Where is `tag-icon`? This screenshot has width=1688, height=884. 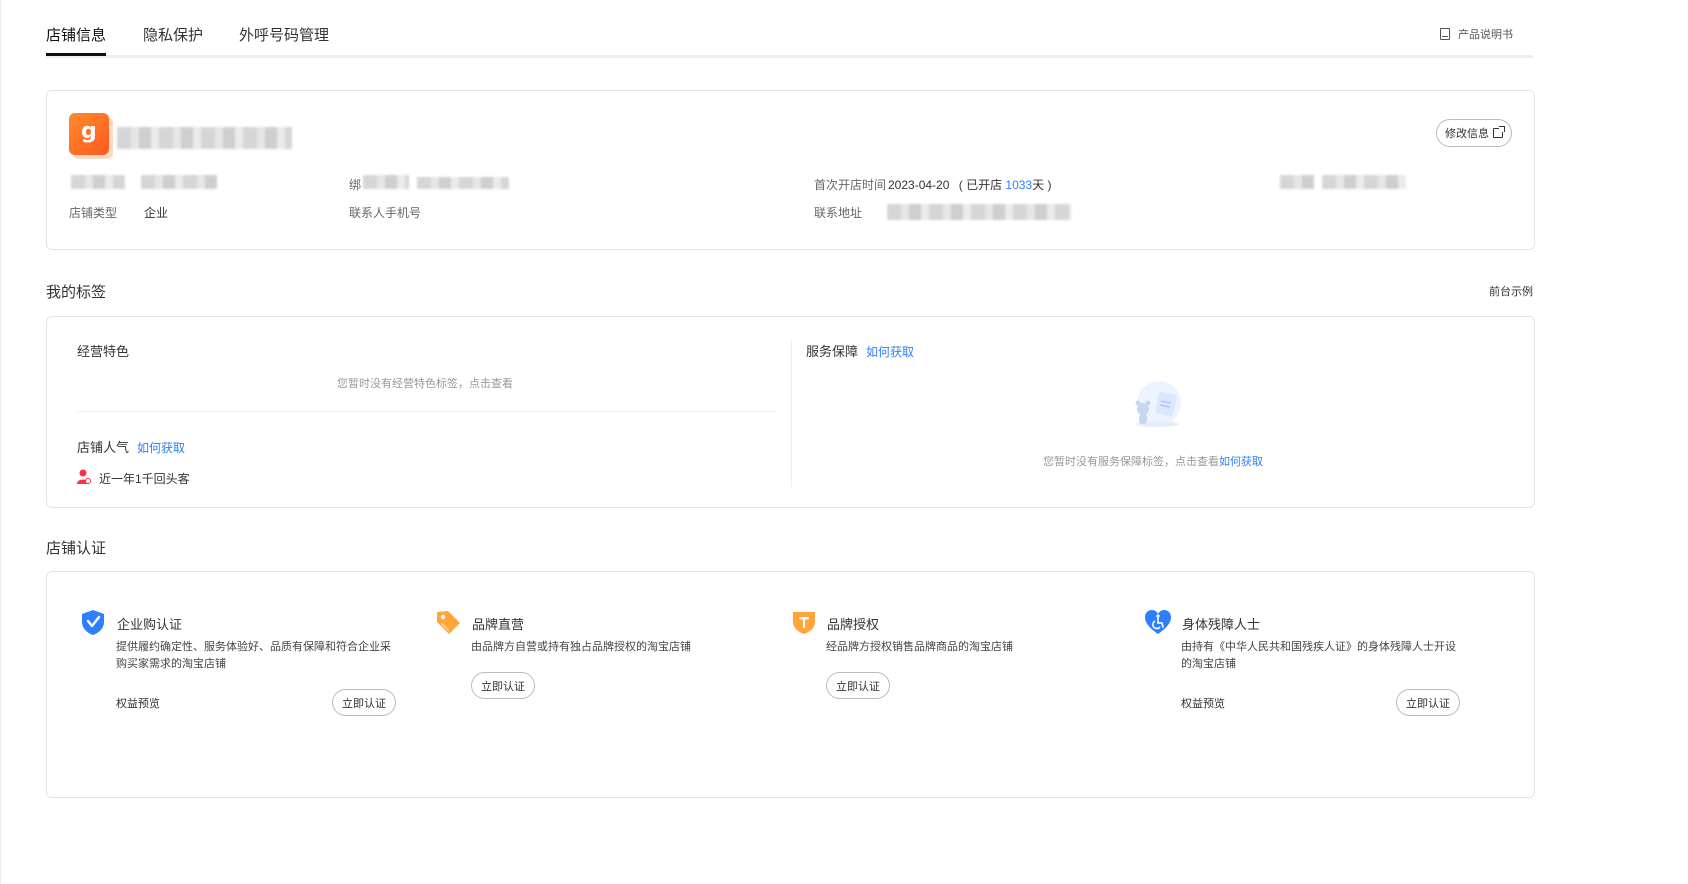 tag-icon is located at coordinates (448, 622).